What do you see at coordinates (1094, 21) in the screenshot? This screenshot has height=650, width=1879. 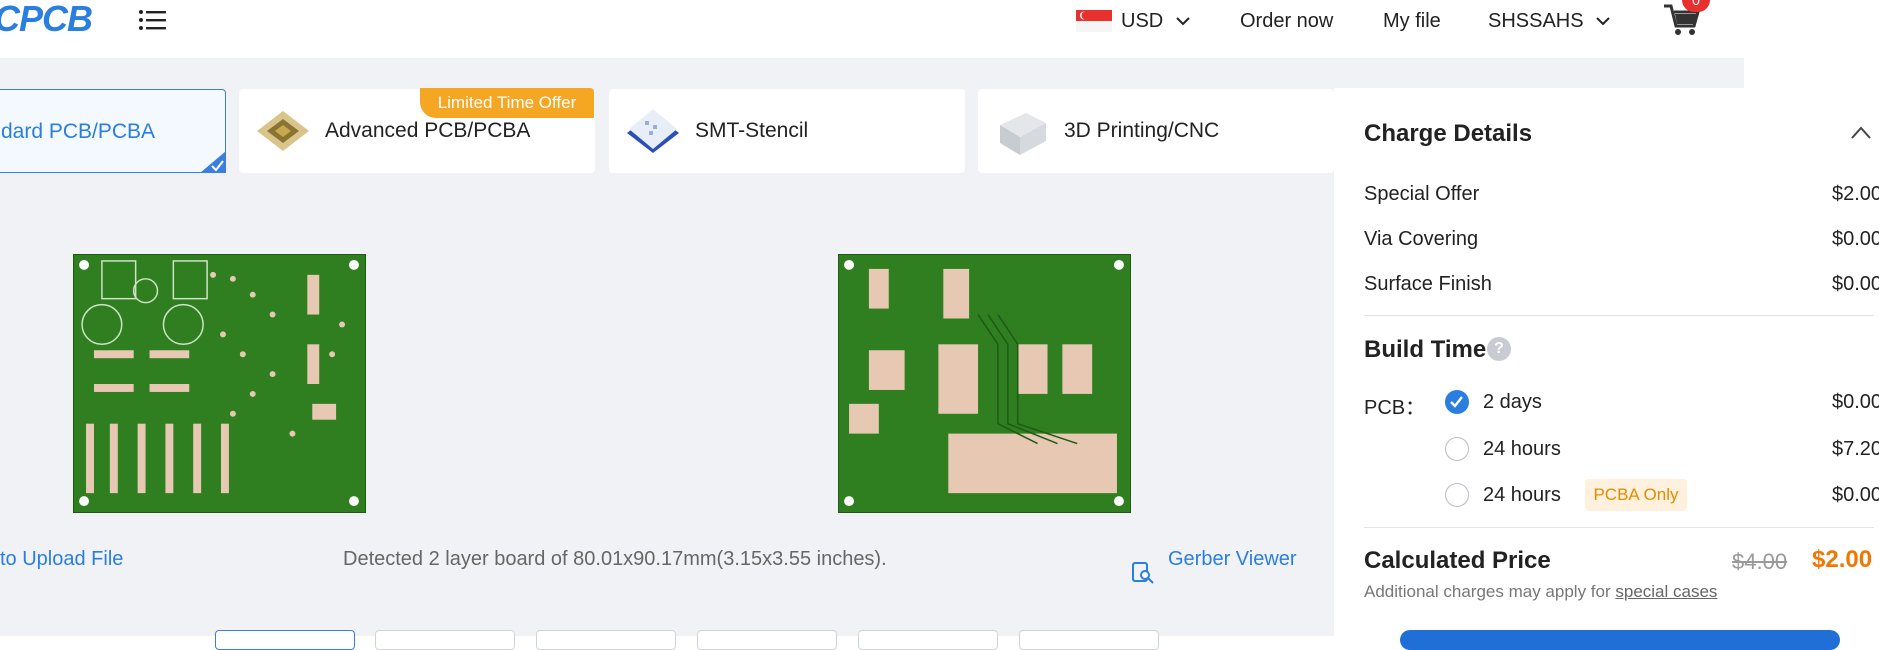 I see `singapore-flag-icon` at bounding box center [1094, 21].